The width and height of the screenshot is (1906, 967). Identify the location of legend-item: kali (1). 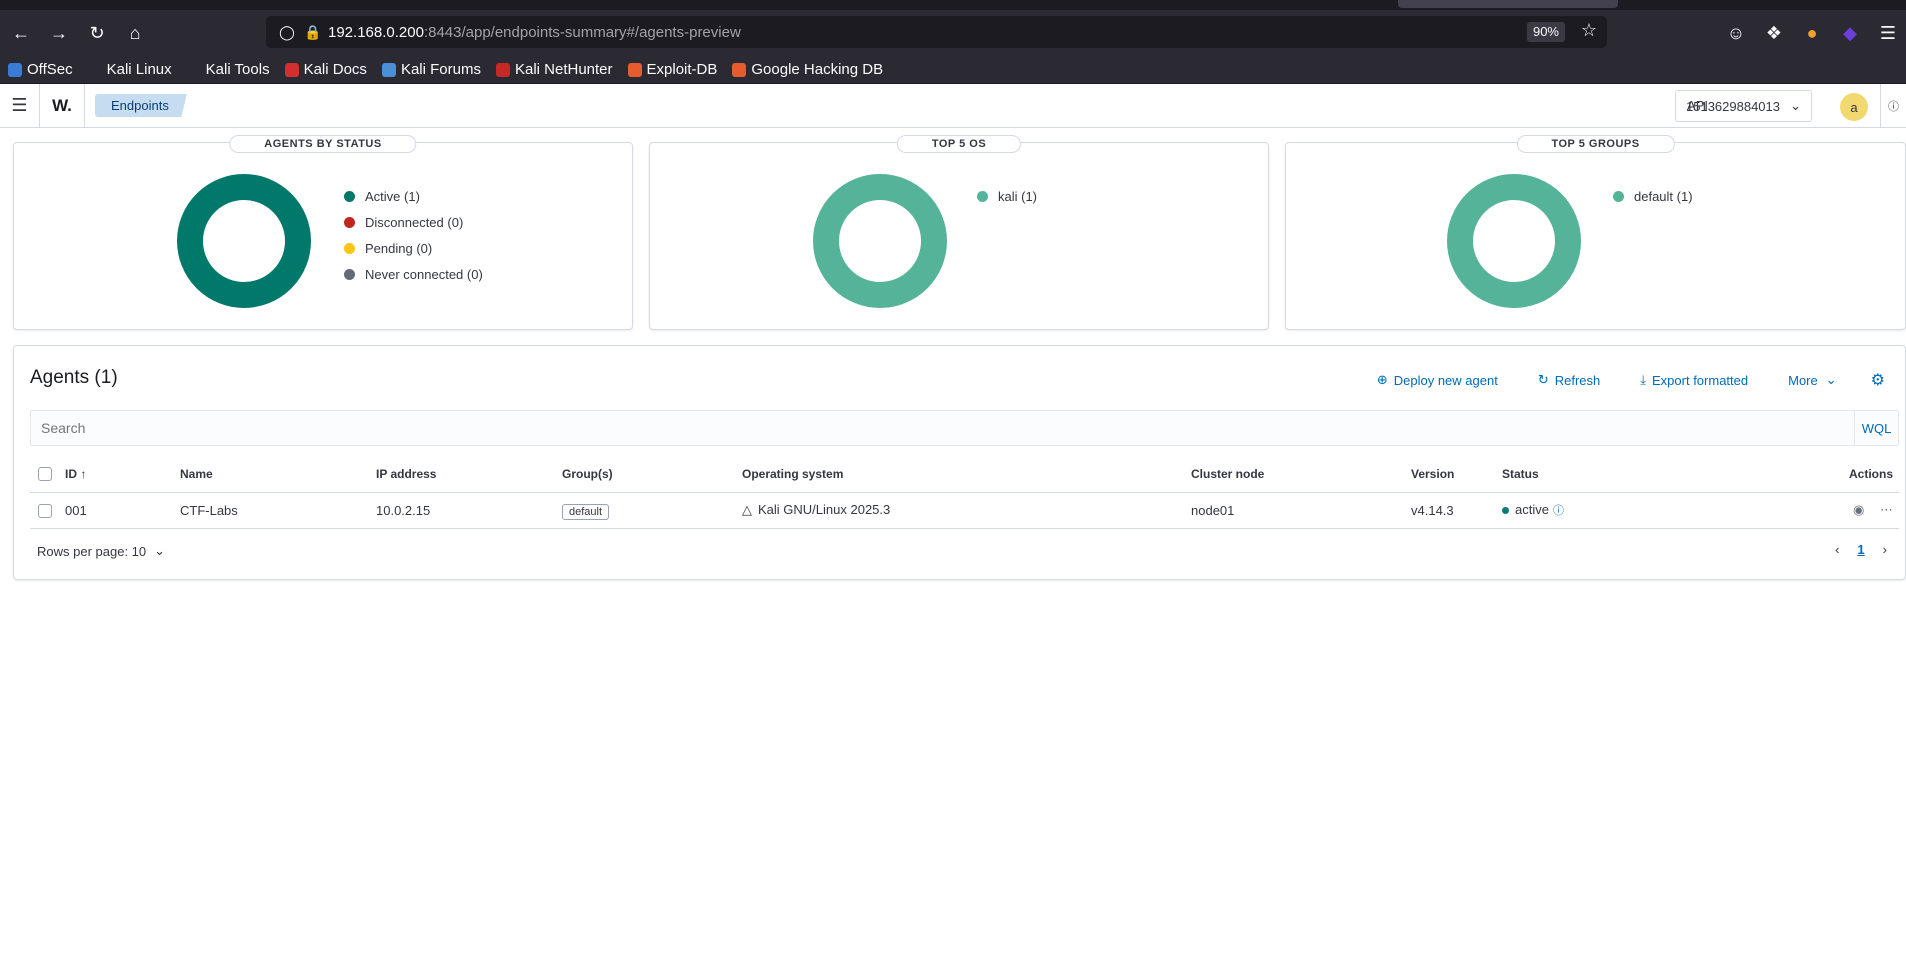
(1007, 196).